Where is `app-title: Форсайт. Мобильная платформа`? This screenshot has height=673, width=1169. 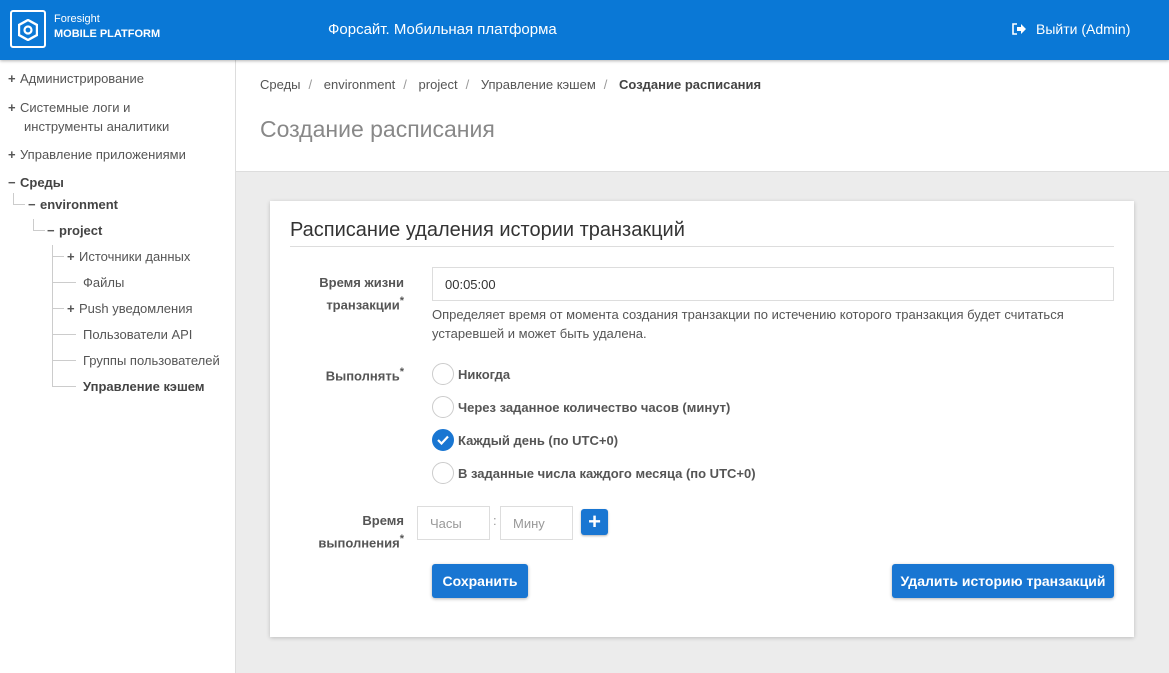 app-title: Форсайт. Мобильная платформа is located at coordinates (442, 29).